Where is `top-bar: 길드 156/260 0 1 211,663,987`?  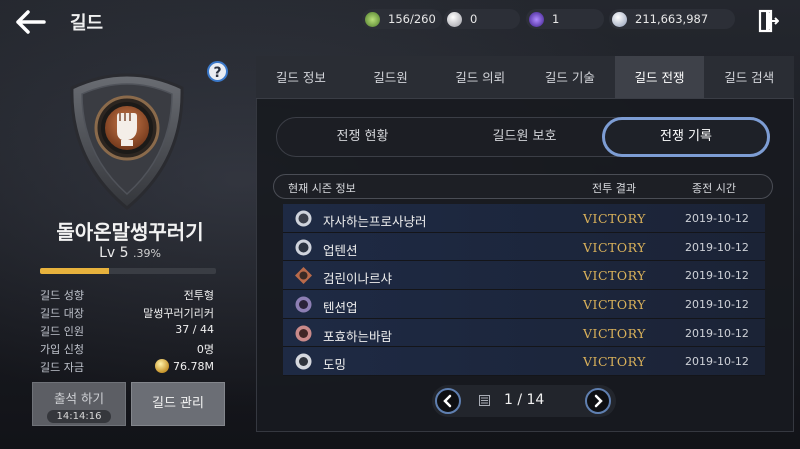 top-bar: 길드 156/260 0 1 211,663,987 is located at coordinates (400, 21).